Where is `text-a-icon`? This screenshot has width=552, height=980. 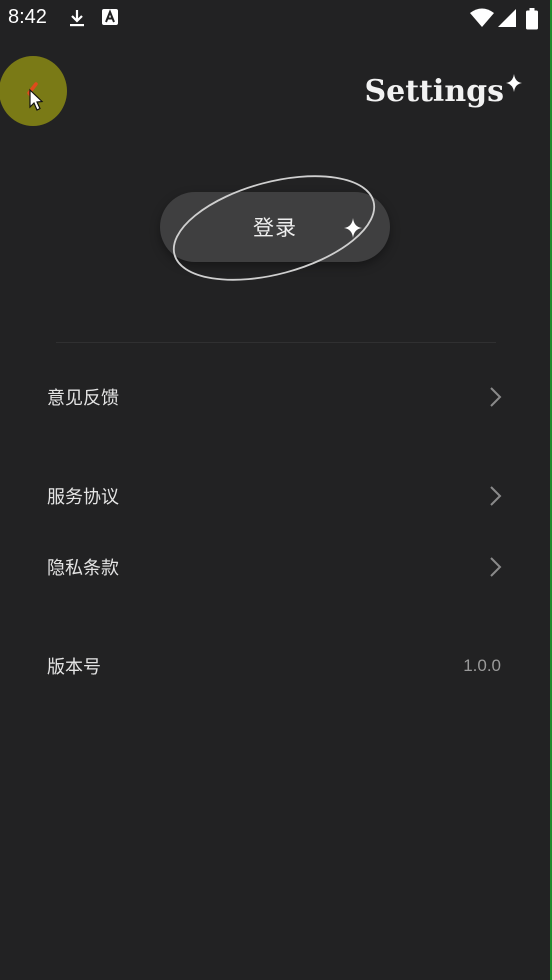
text-a-icon is located at coordinates (110, 19).